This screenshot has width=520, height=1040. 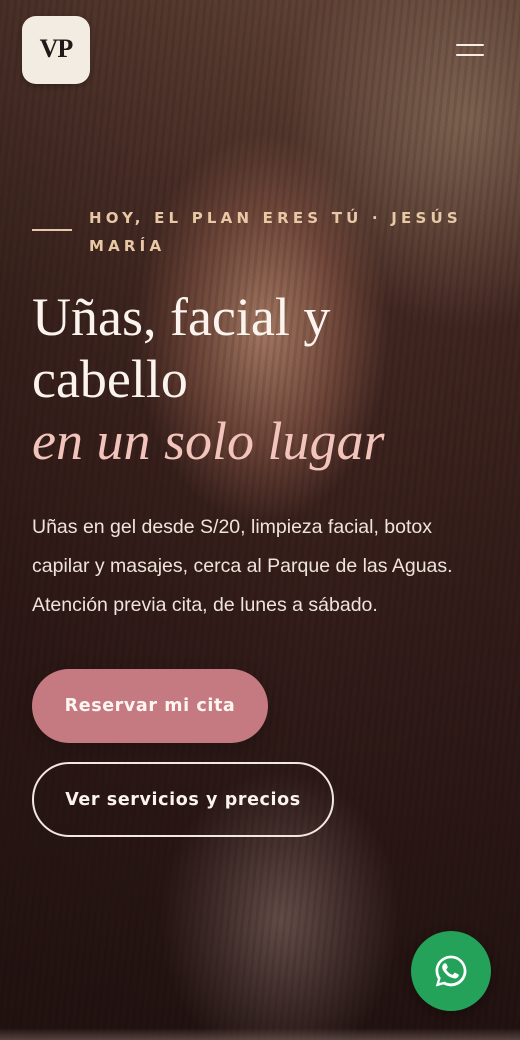 I want to click on menu-bar-top, so click(x=470, y=45).